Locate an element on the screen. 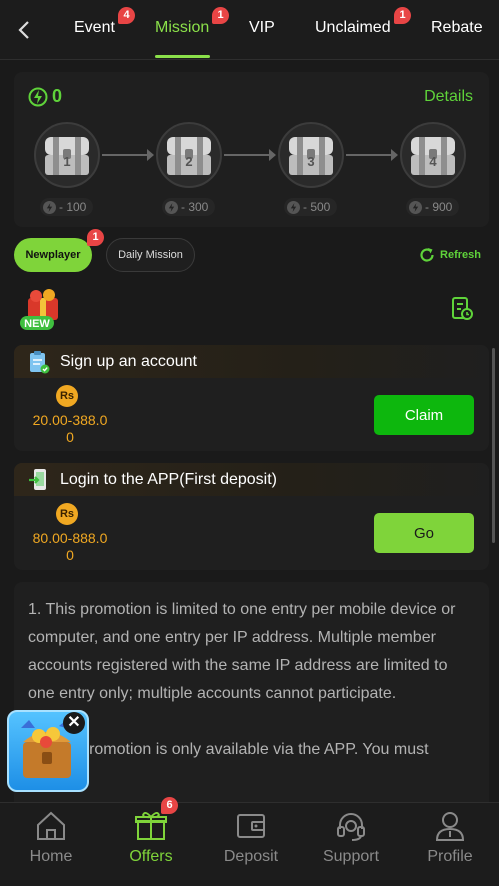 This screenshot has height=886, width=499. mission-header: Login to the APP(First deposit) is located at coordinates (251, 479).